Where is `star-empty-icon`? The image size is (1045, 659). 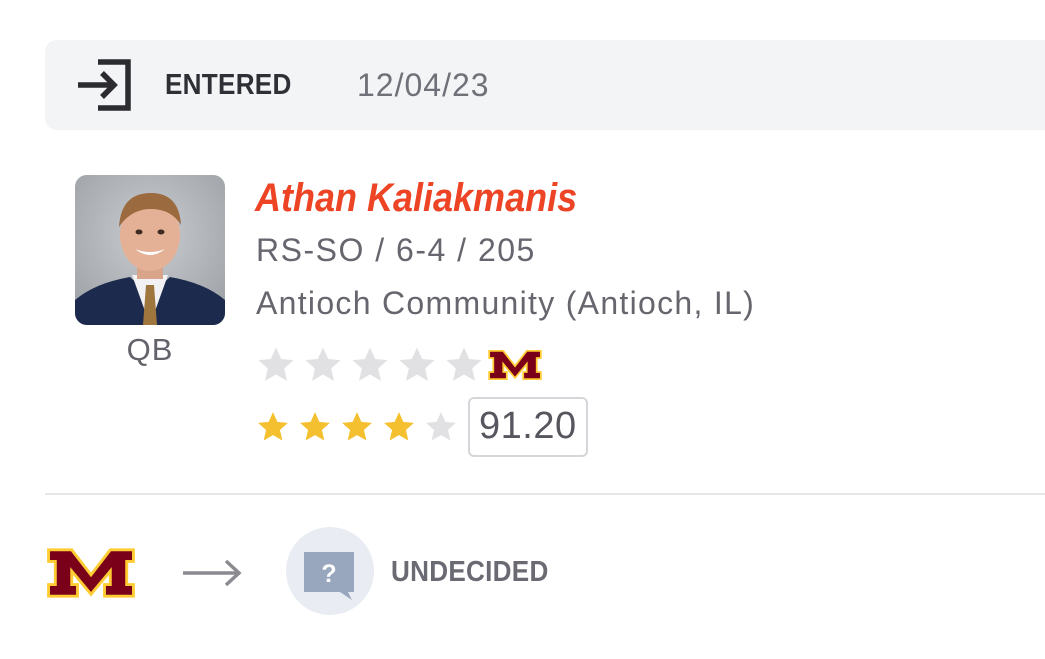
star-empty-icon is located at coordinates (441, 426).